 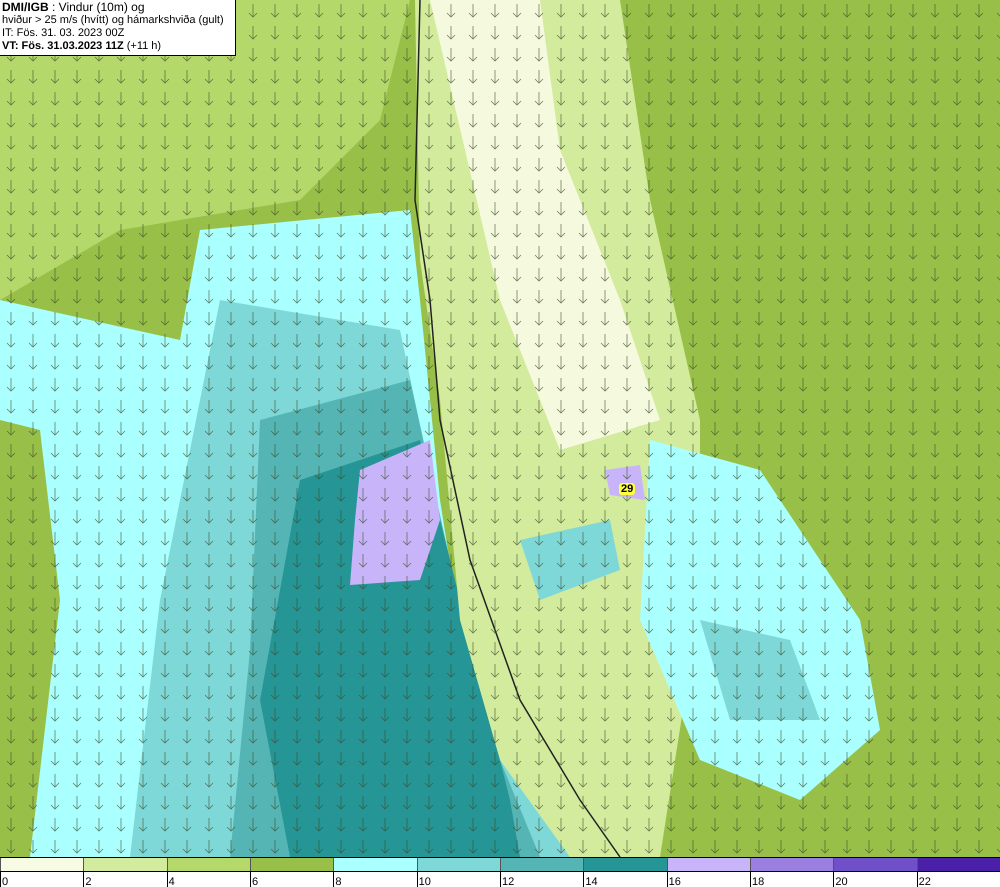 What do you see at coordinates (758, 881) in the screenshot?
I see `legend-label: 18` at bounding box center [758, 881].